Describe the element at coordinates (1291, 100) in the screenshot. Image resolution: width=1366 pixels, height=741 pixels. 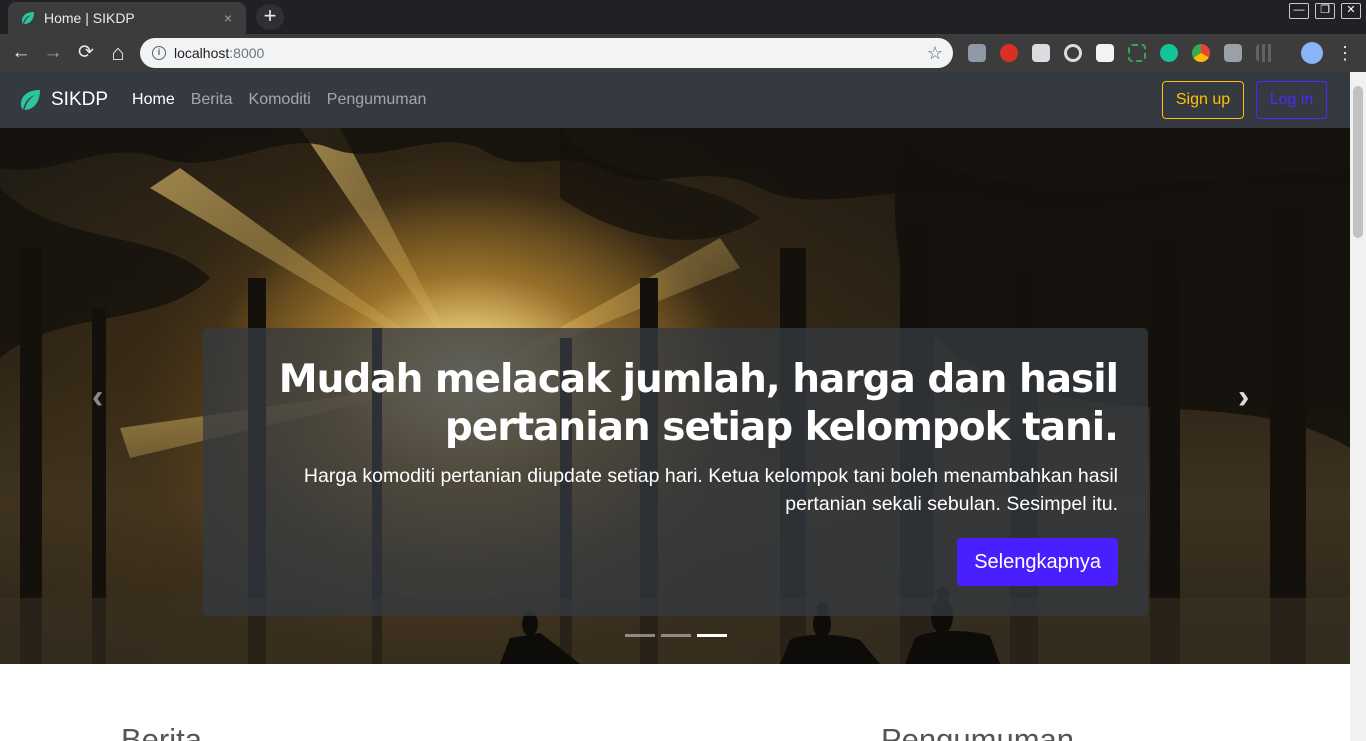
I see `login-button: Log in` at that location.